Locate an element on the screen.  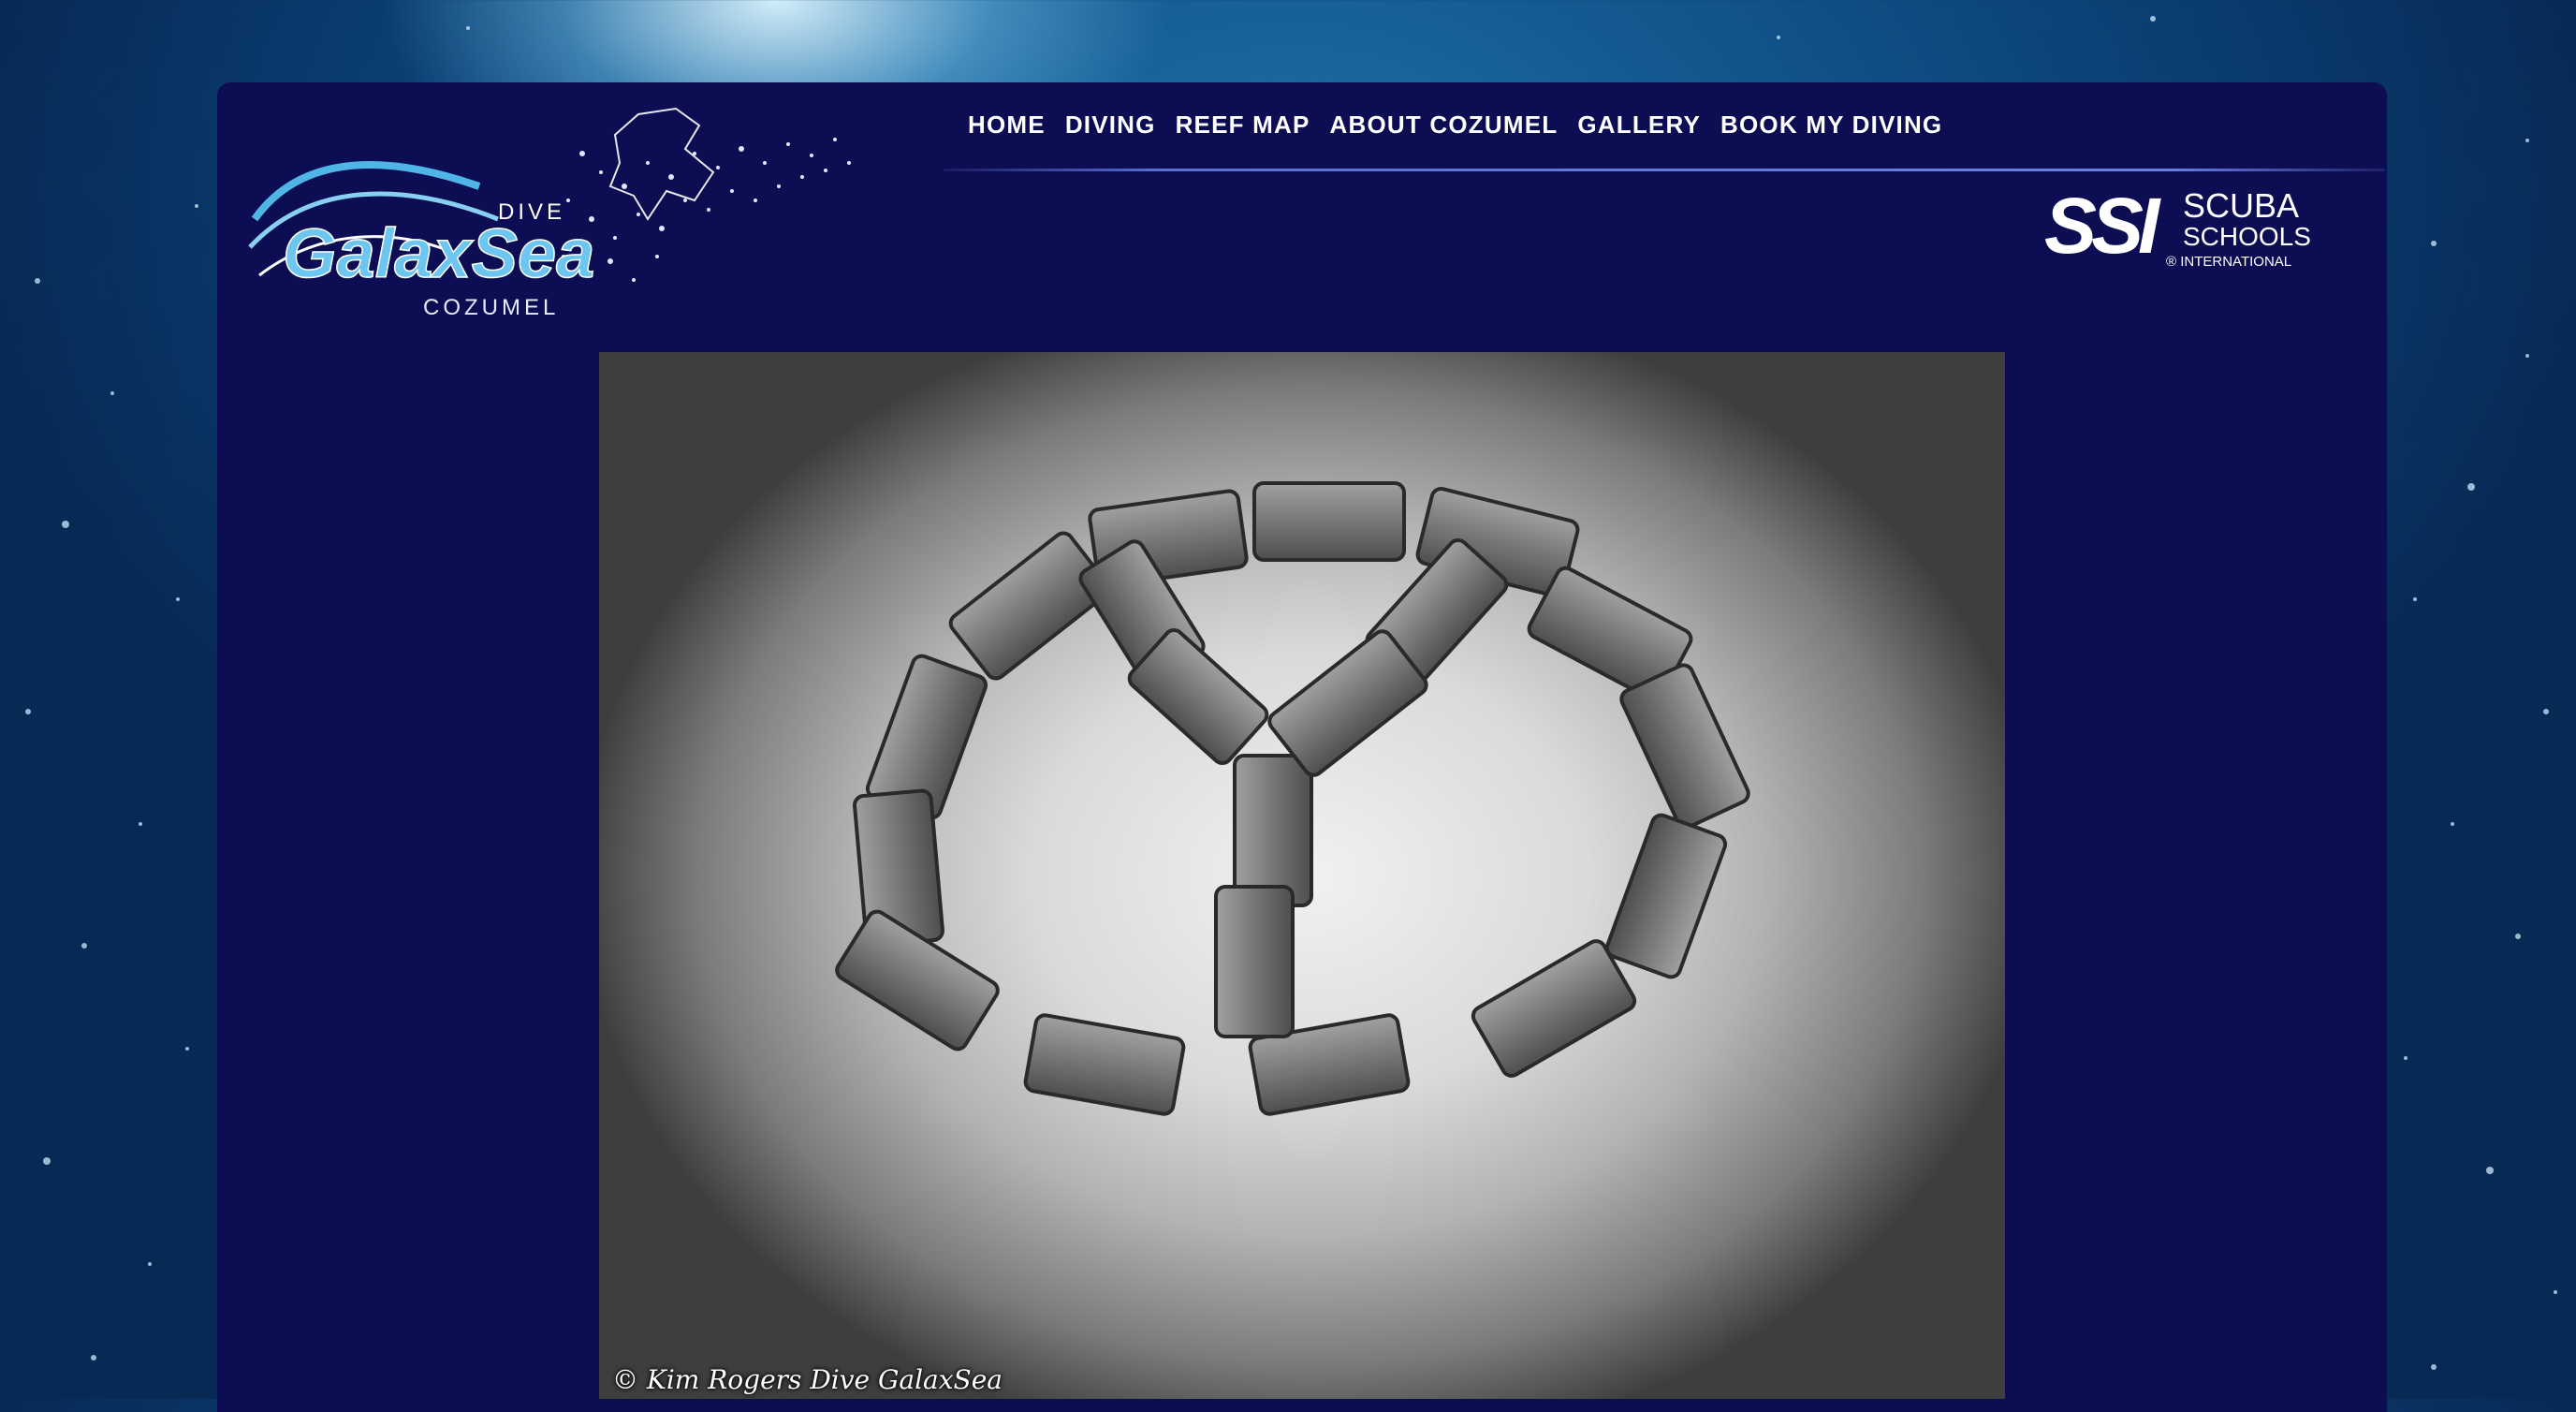
ssi-line-scuba: SCUBA is located at coordinates (2241, 206).